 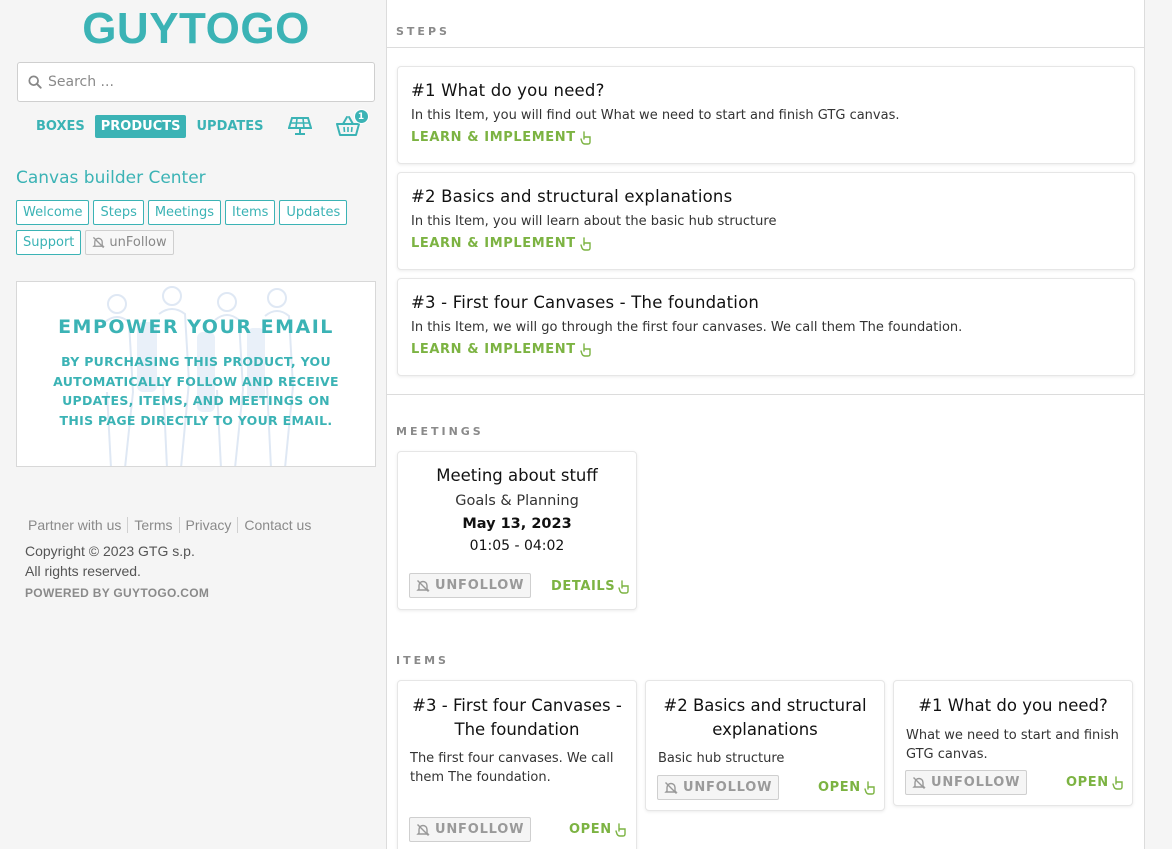 I want to click on basket-count-badge: 1, so click(x=361, y=116).